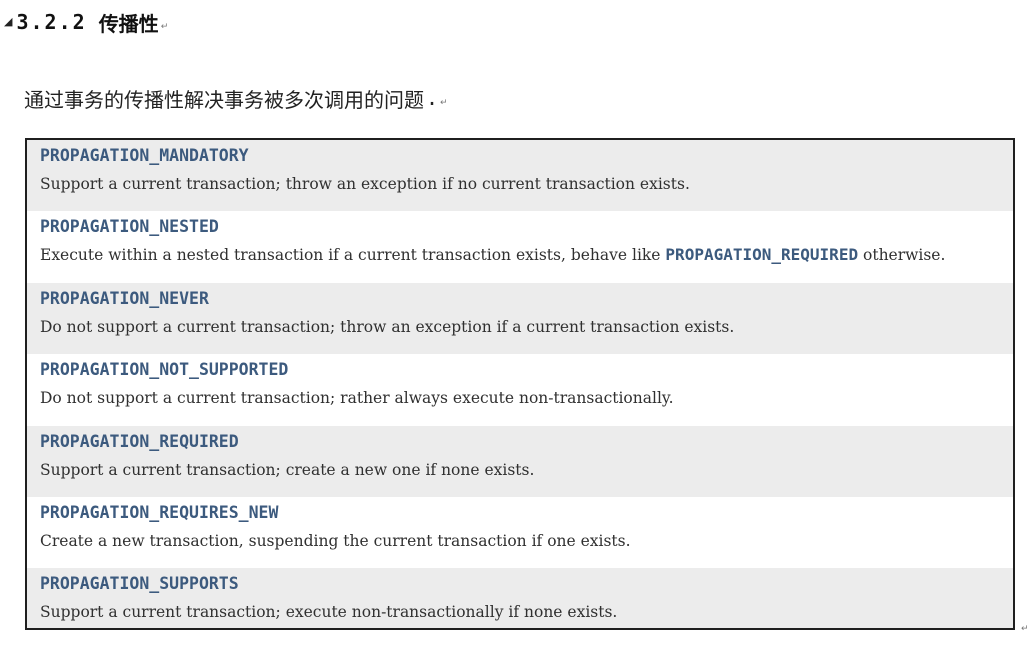 The width and height of the screenshot is (1033, 648). I want to click on inline-constant-reference: PROPAGATION_REQUIRED, so click(762, 255).